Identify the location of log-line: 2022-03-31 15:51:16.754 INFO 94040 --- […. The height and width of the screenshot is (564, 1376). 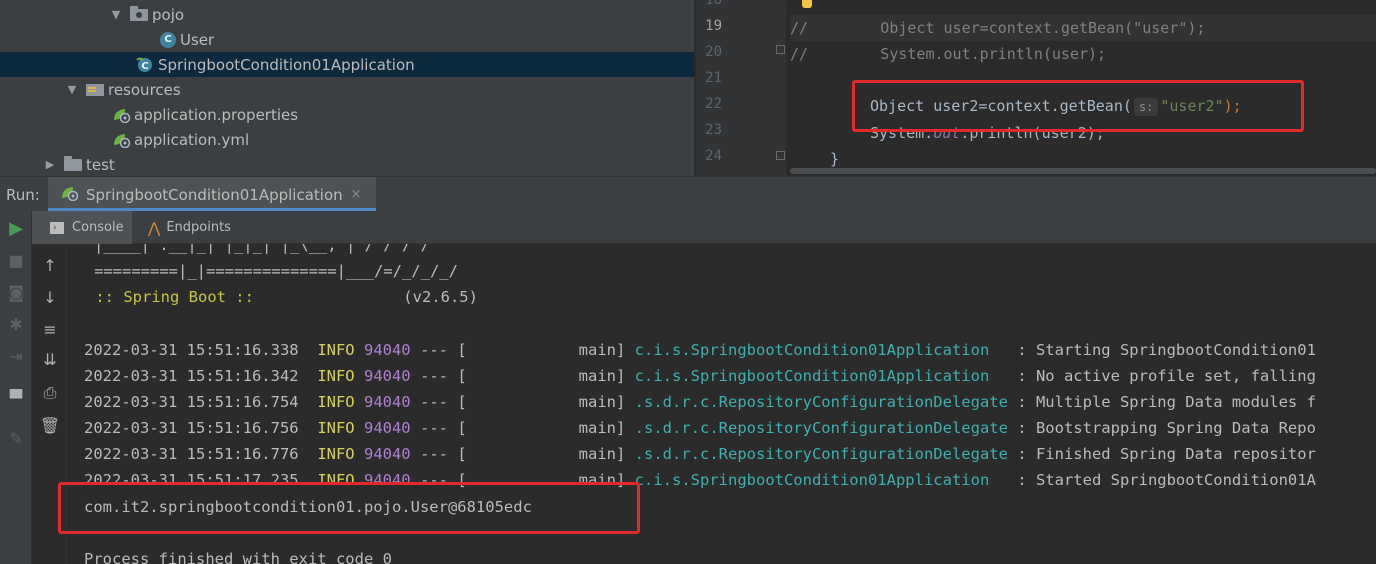
(700, 402).